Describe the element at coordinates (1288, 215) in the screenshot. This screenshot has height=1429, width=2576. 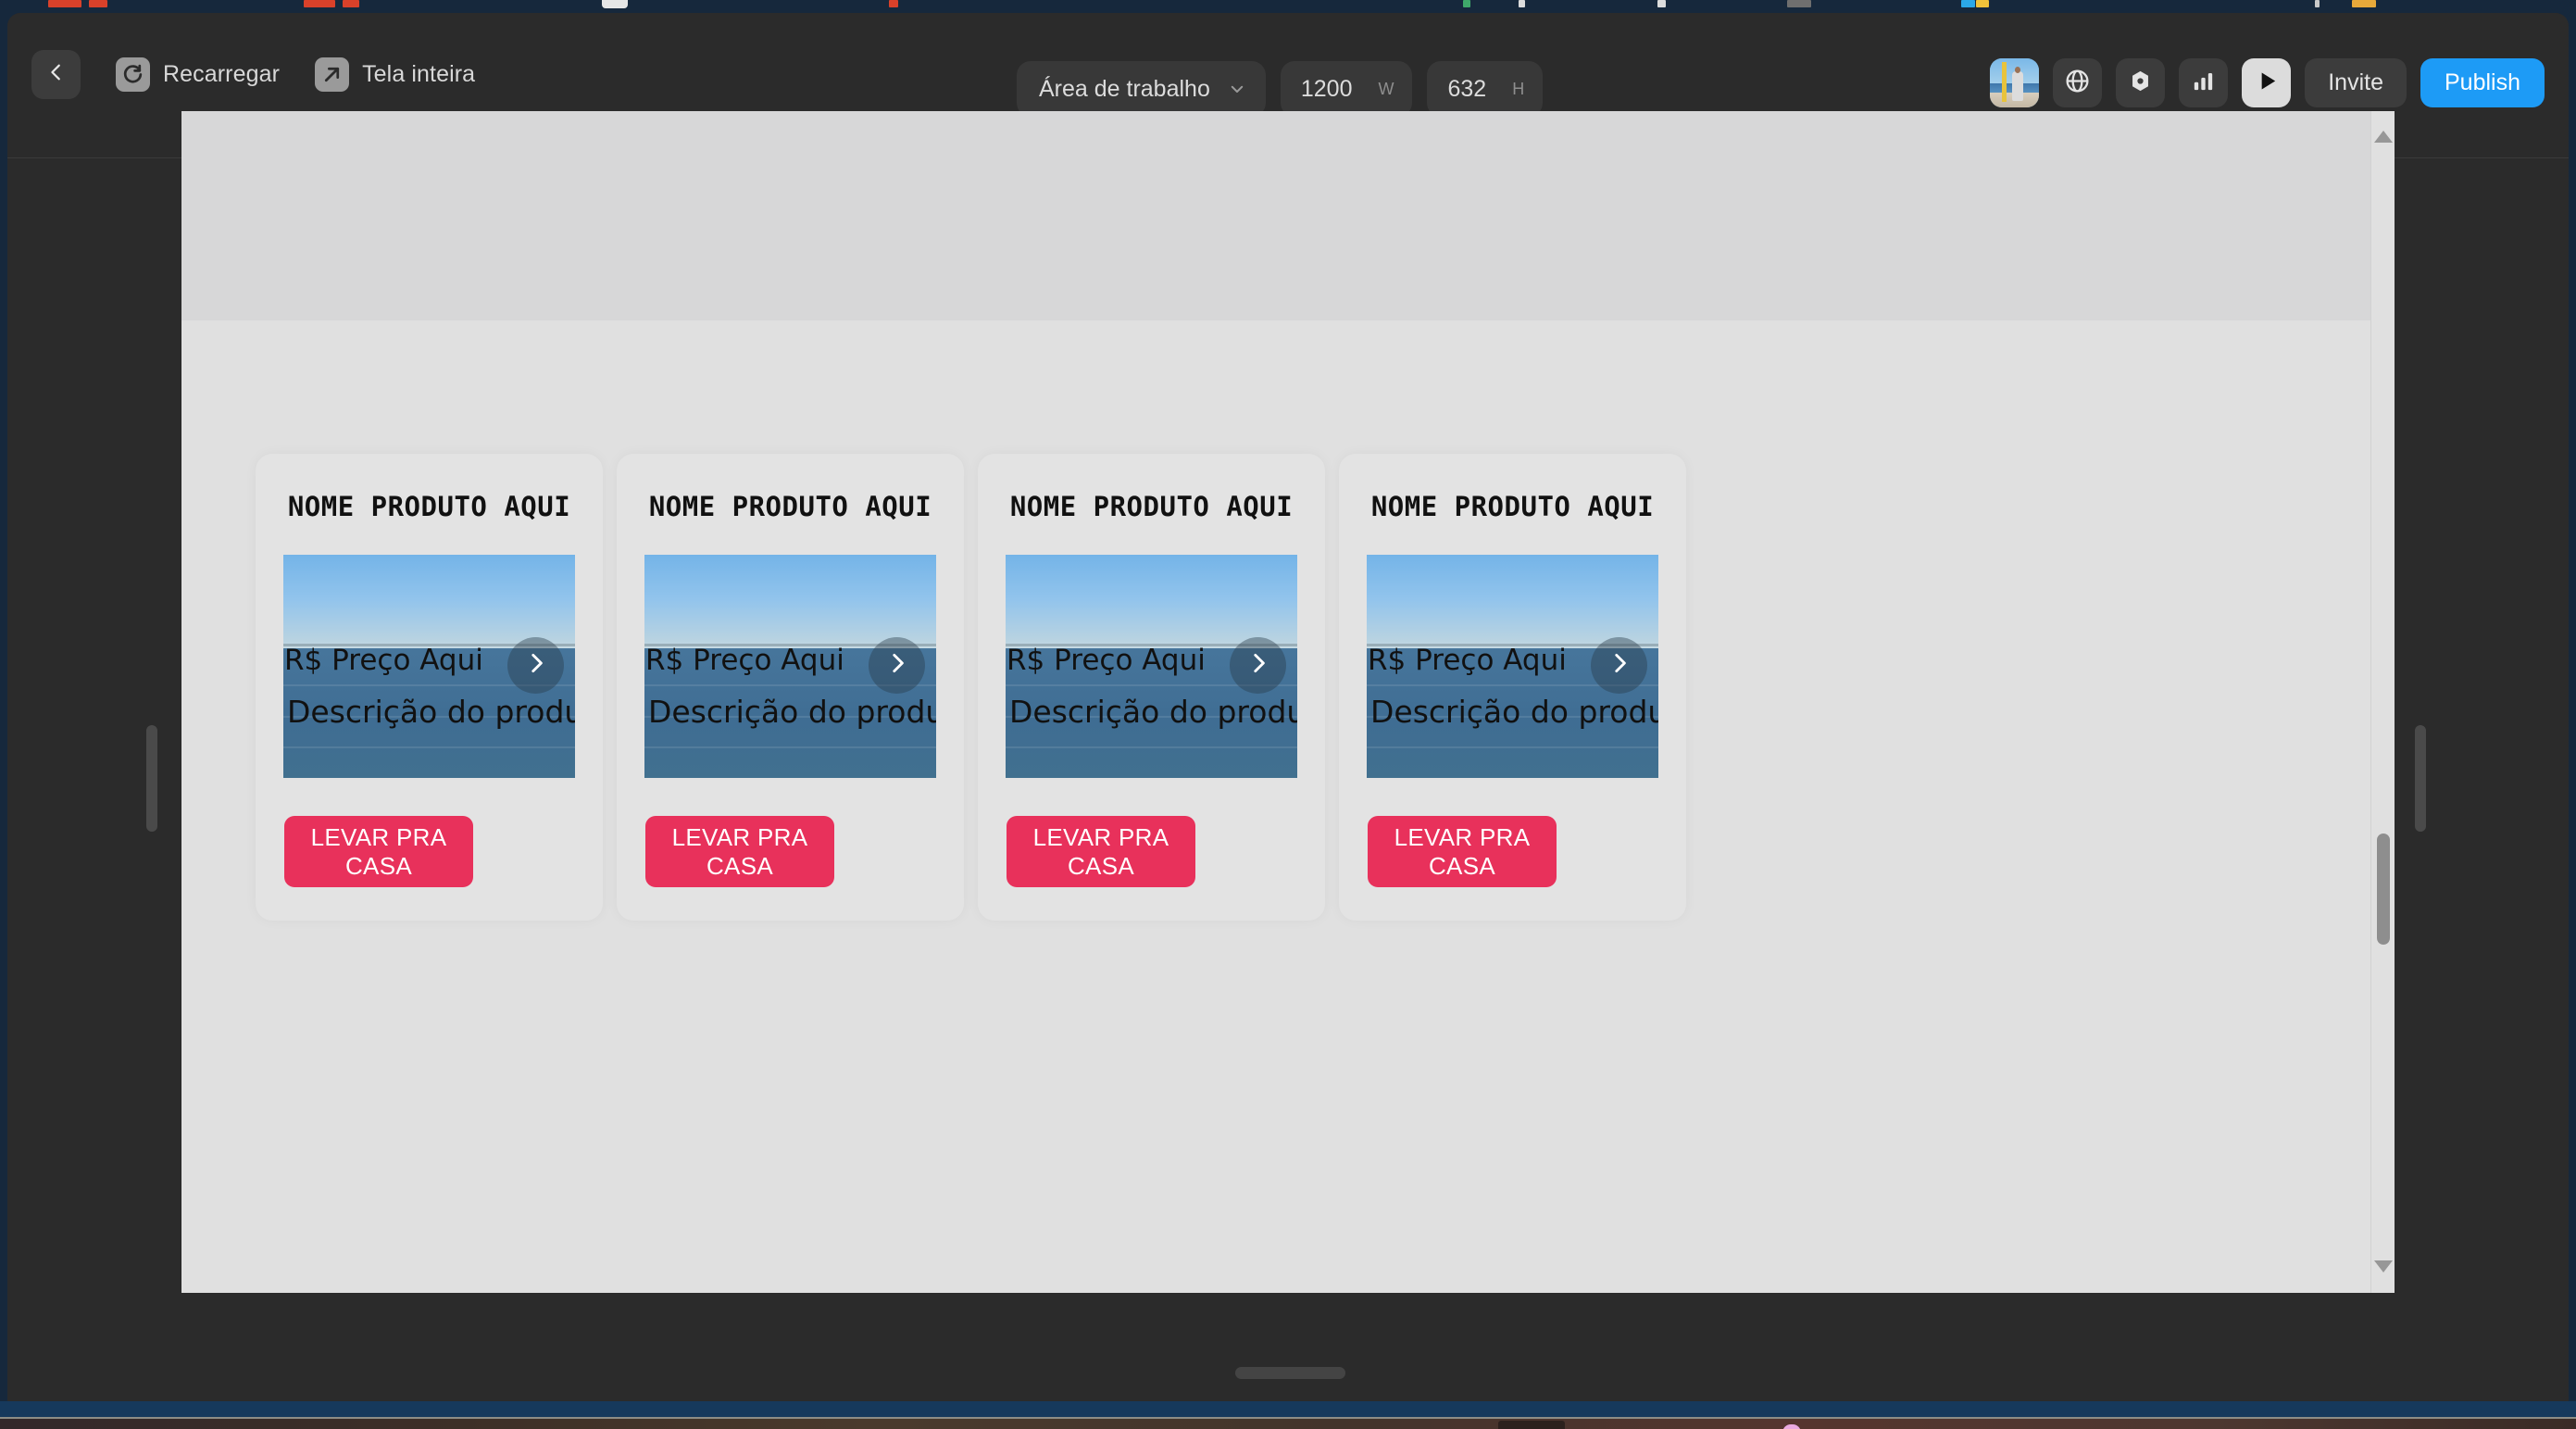
I see `page-header-band` at that location.